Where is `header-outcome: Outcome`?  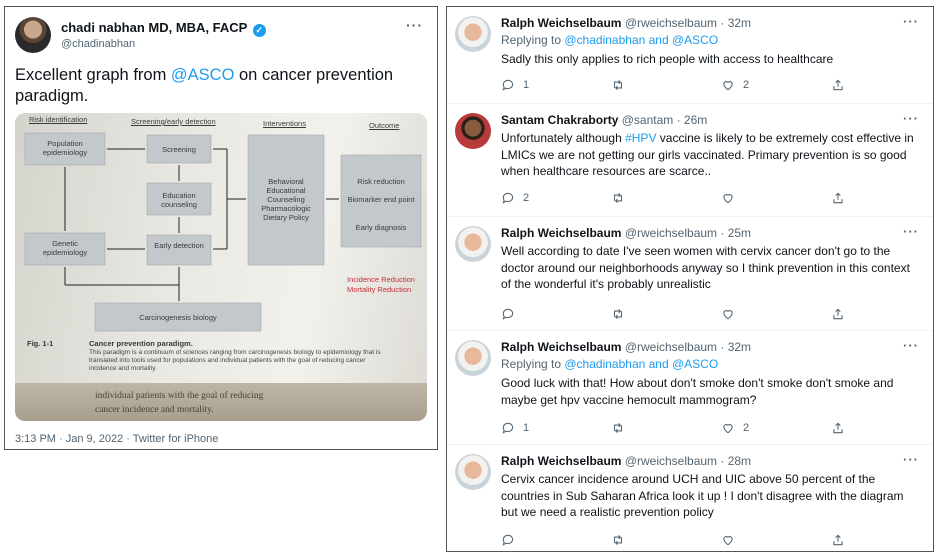
header-outcome: Outcome is located at coordinates (384, 125).